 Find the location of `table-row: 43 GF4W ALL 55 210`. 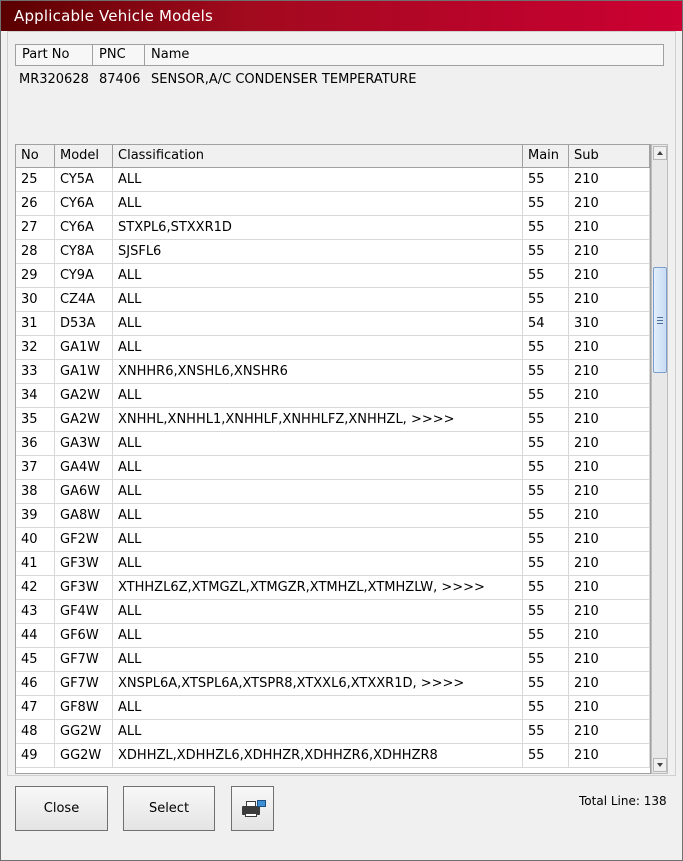

table-row: 43 GF4W ALL 55 210 is located at coordinates (333, 612).